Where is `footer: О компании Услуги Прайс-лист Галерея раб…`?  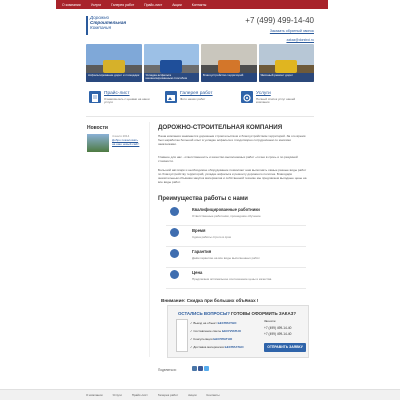 footer: О компании Услуги Прайс-лист Галерея раб… is located at coordinates (200, 394).